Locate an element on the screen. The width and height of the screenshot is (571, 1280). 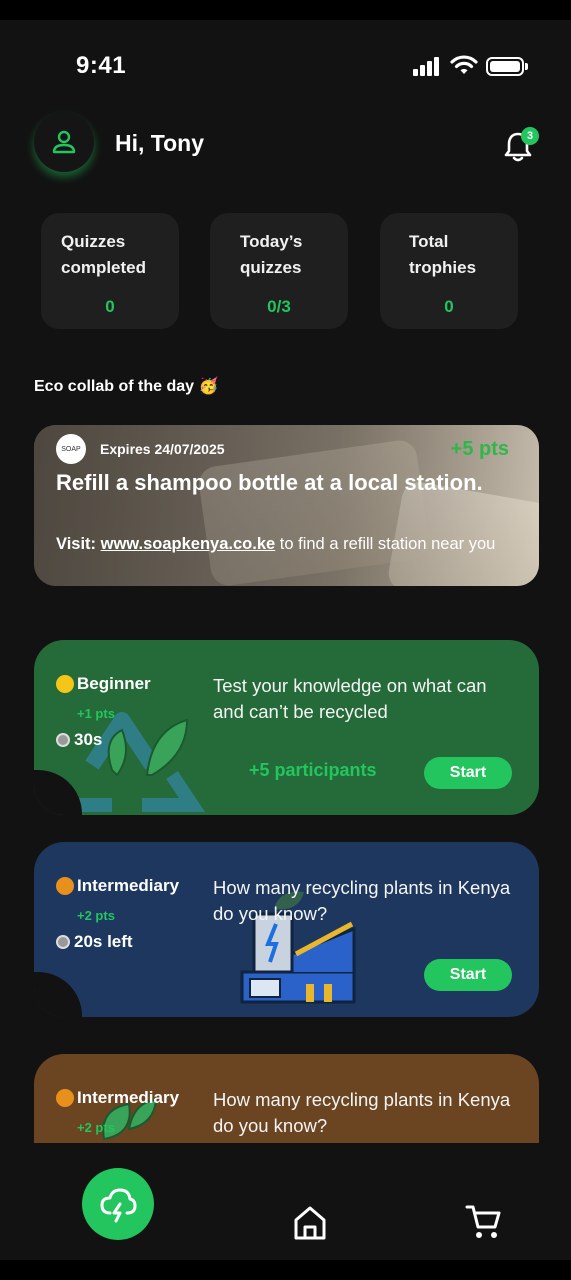
quiz-participants: +5 participants is located at coordinates (313, 770).